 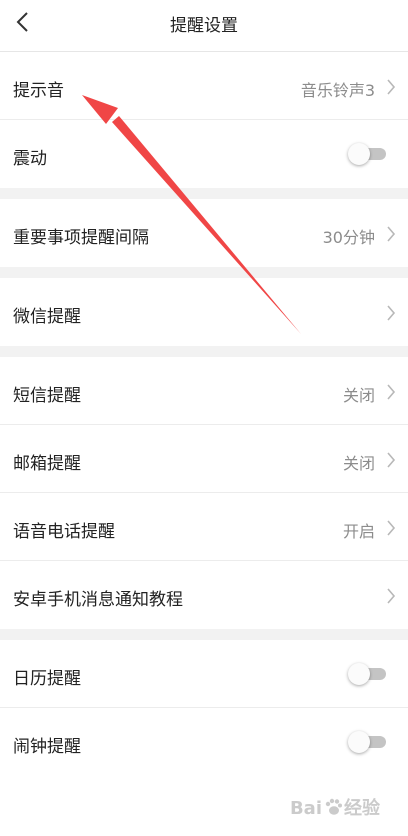 I want to click on setting-alarm-reminder: 闹钟提醒, so click(x=204, y=742).